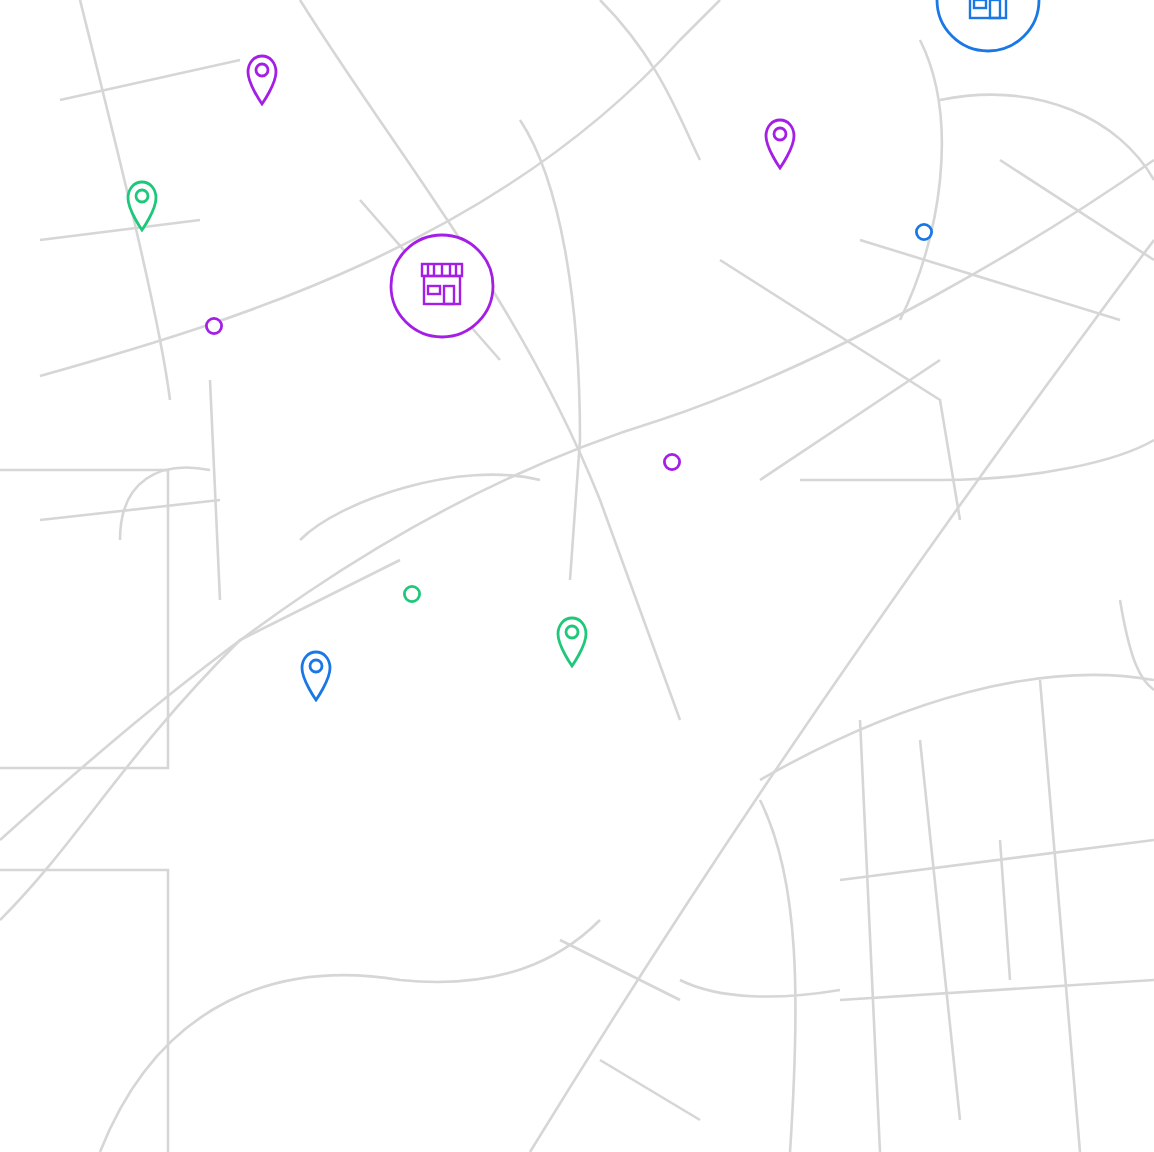  Describe the element at coordinates (442, 286) in the screenshot. I see `store-marker-icon` at that location.